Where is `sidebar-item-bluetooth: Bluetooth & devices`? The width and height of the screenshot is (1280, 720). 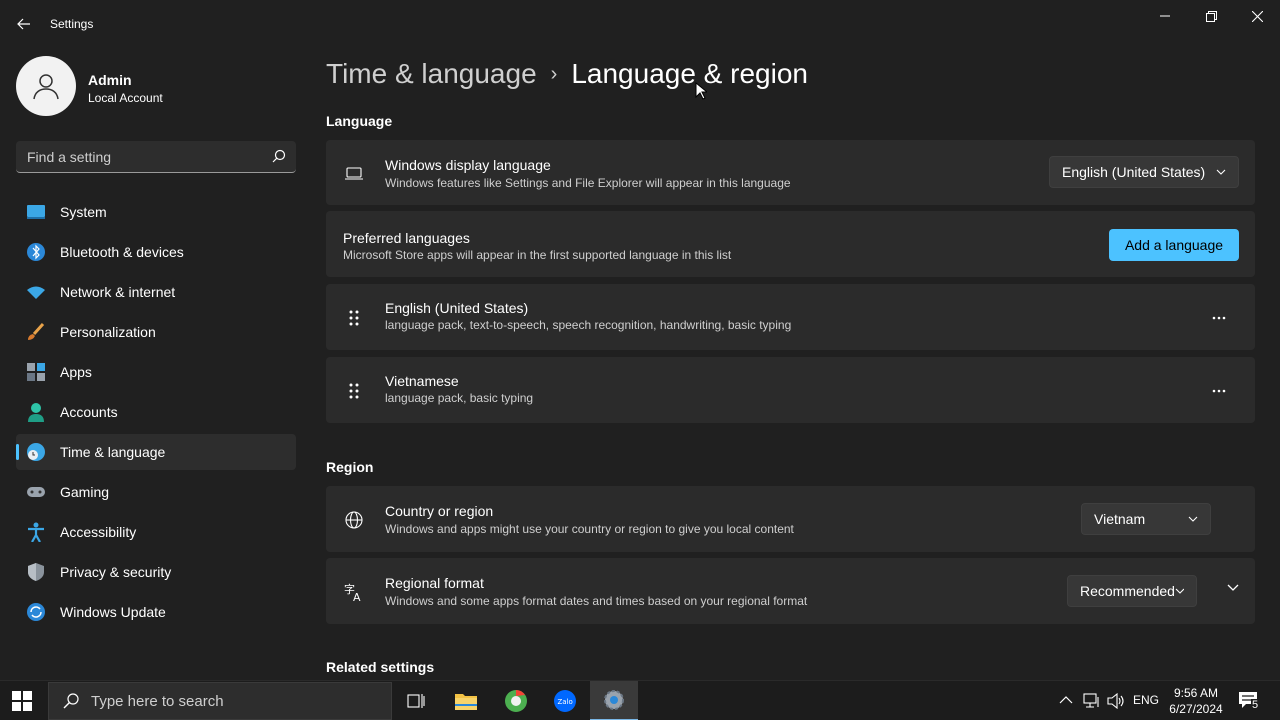 sidebar-item-bluetooth: Bluetooth & devices is located at coordinates (156, 252).